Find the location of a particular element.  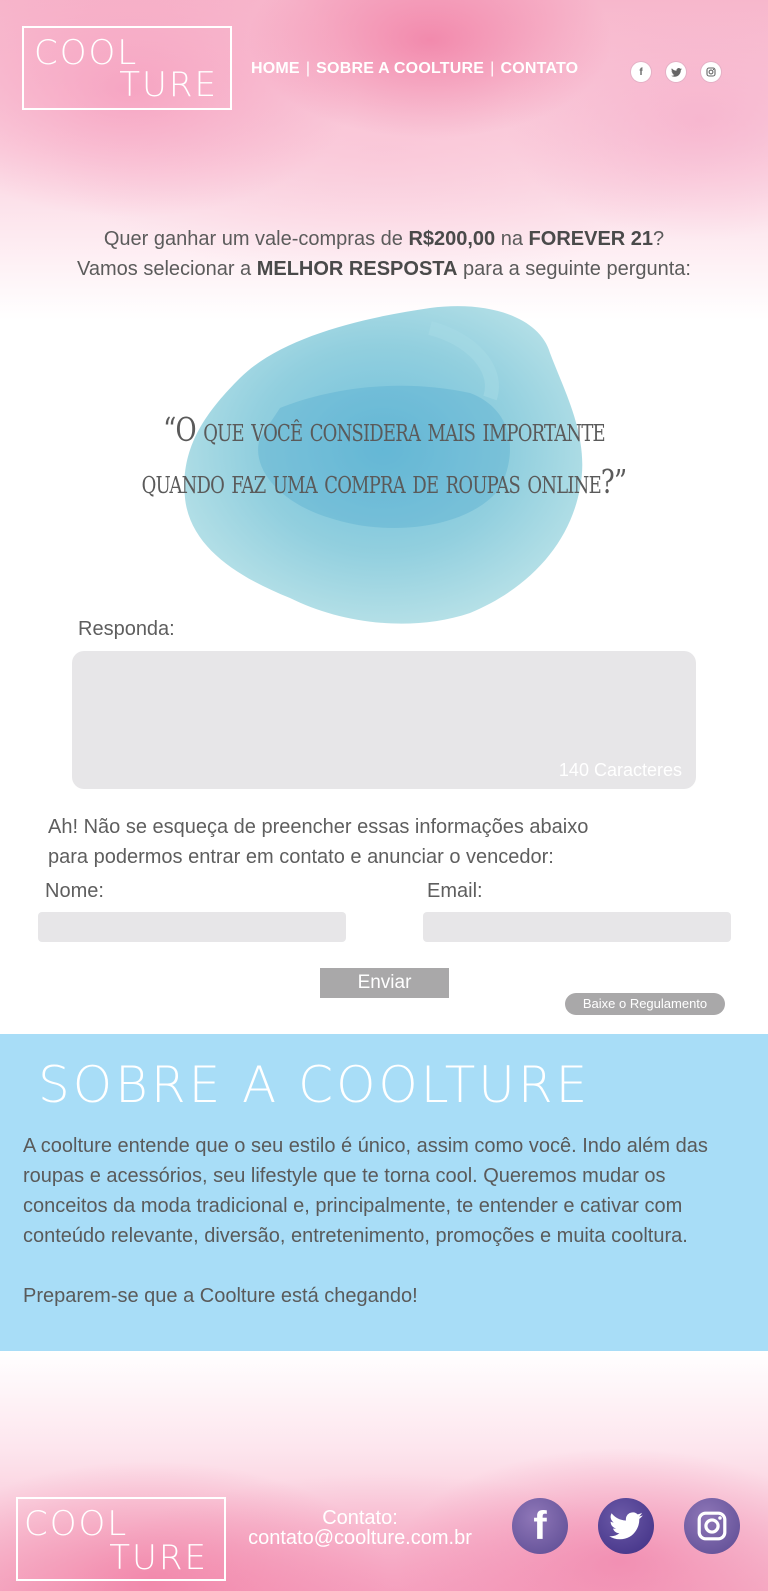

nav-home: HOME is located at coordinates (275, 68).